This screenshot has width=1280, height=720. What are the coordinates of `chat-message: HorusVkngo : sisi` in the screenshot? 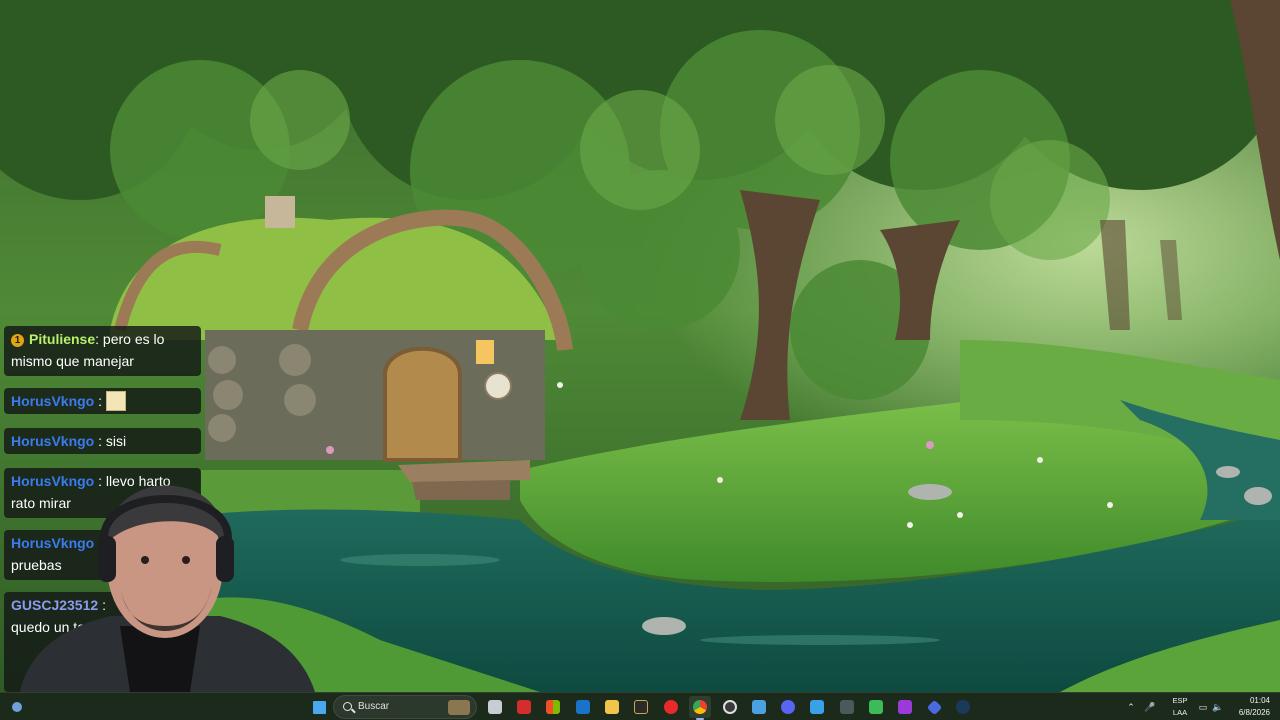 It's located at (102, 441).